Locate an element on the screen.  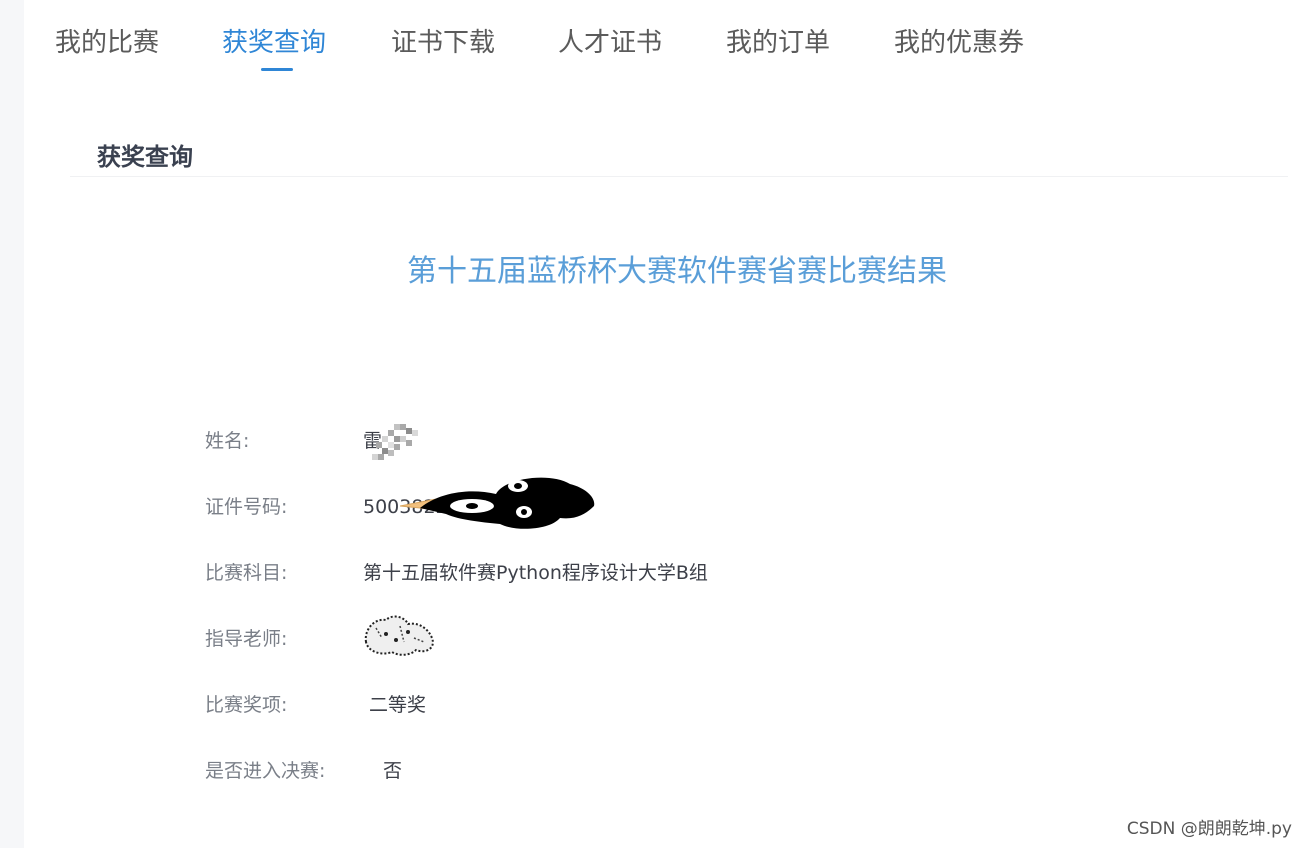
csdn-watermark: CSDN @朗朗乾坤.py is located at coordinates (1209, 829).